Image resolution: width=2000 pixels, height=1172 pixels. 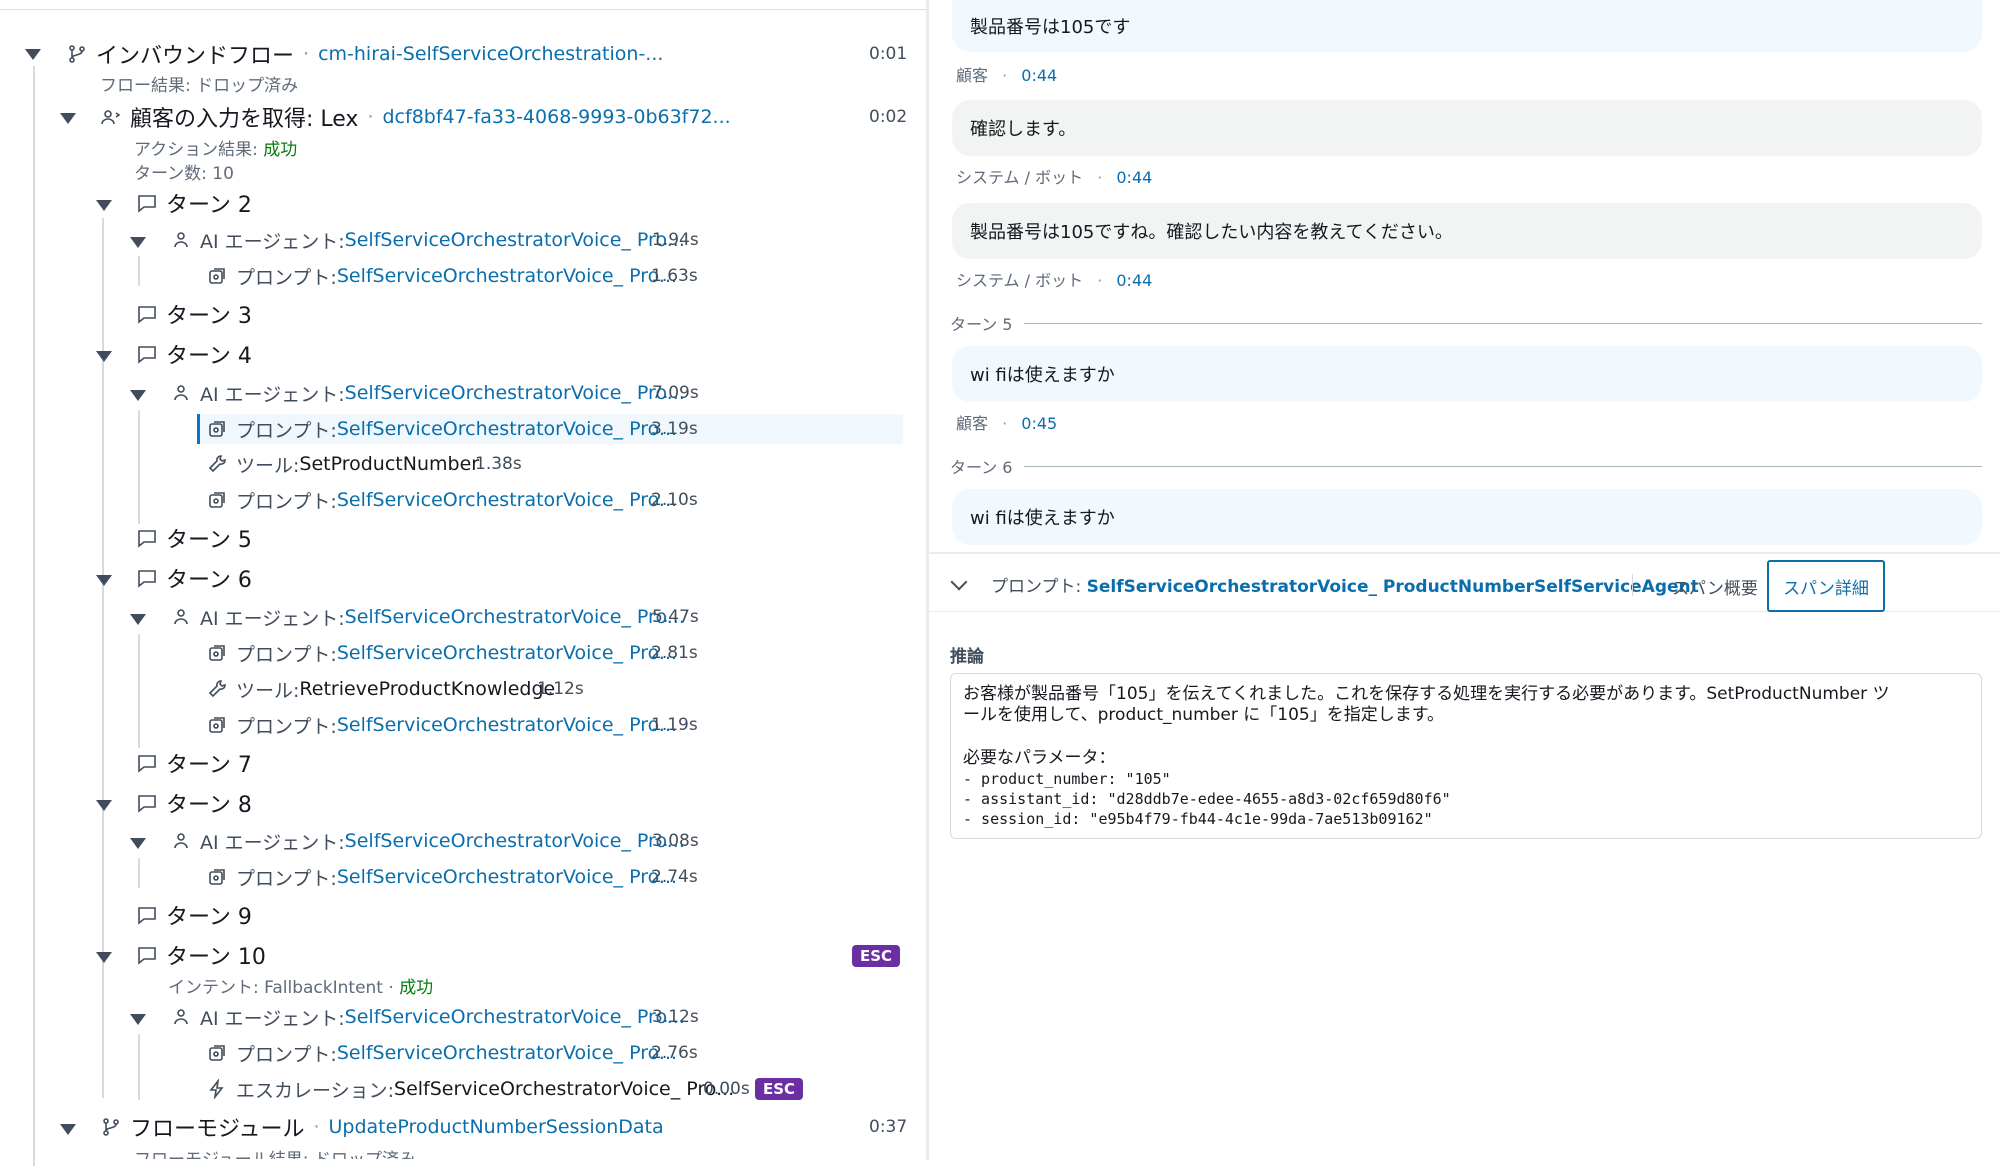 I want to click on tree-node-turn-6: ターン 6, so click(x=194, y=578).